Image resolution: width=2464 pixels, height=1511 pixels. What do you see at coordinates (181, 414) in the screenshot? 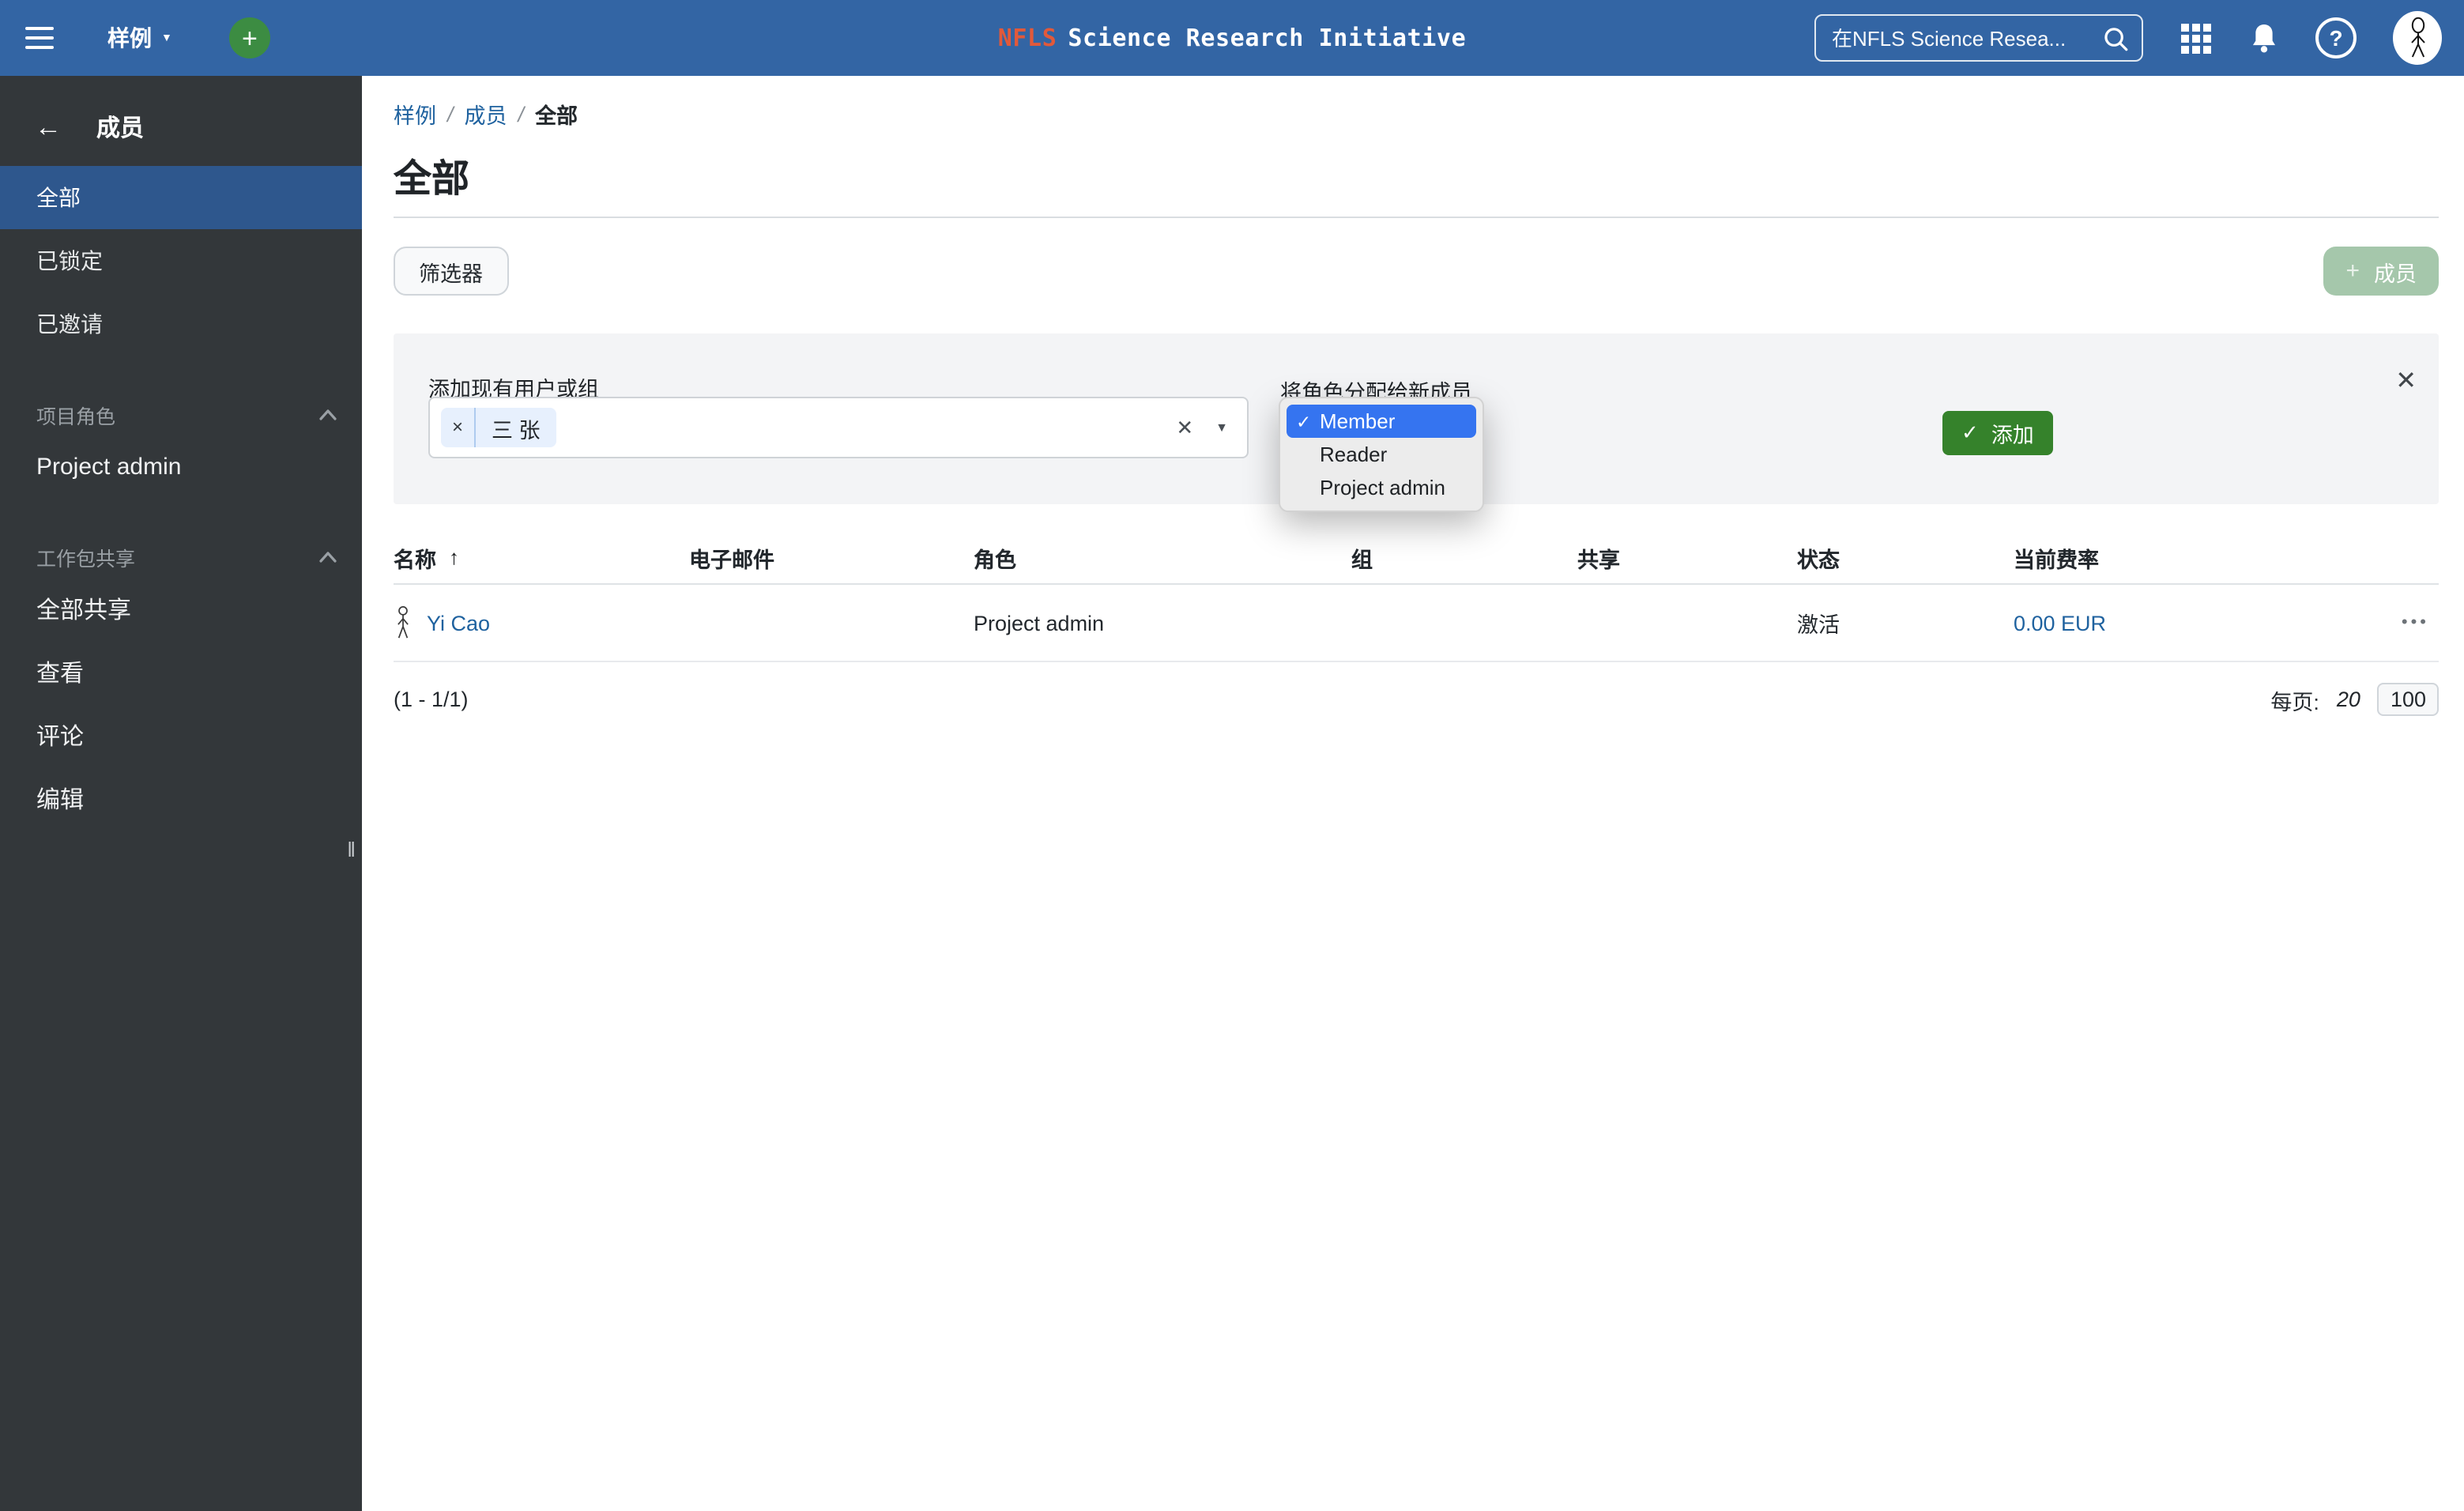
I see `sidebar-section-project-roles: 项目角色` at bounding box center [181, 414].